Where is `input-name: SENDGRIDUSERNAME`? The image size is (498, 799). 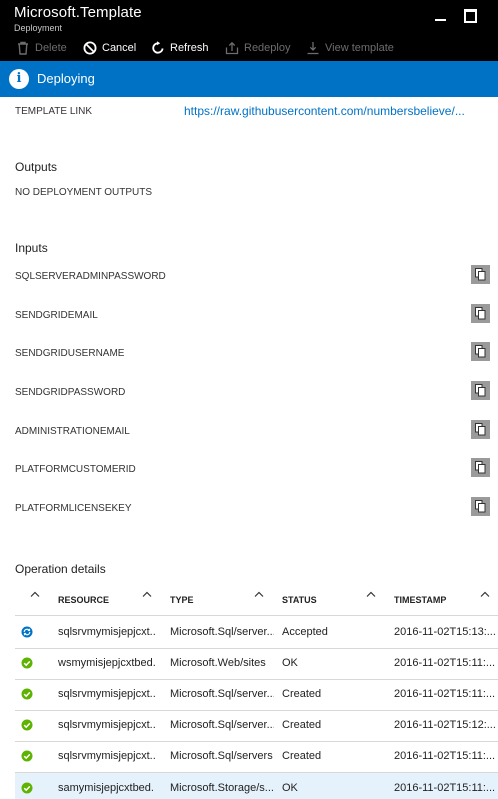
input-name: SENDGRIDUSERNAME is located at coordinates (70, 353).